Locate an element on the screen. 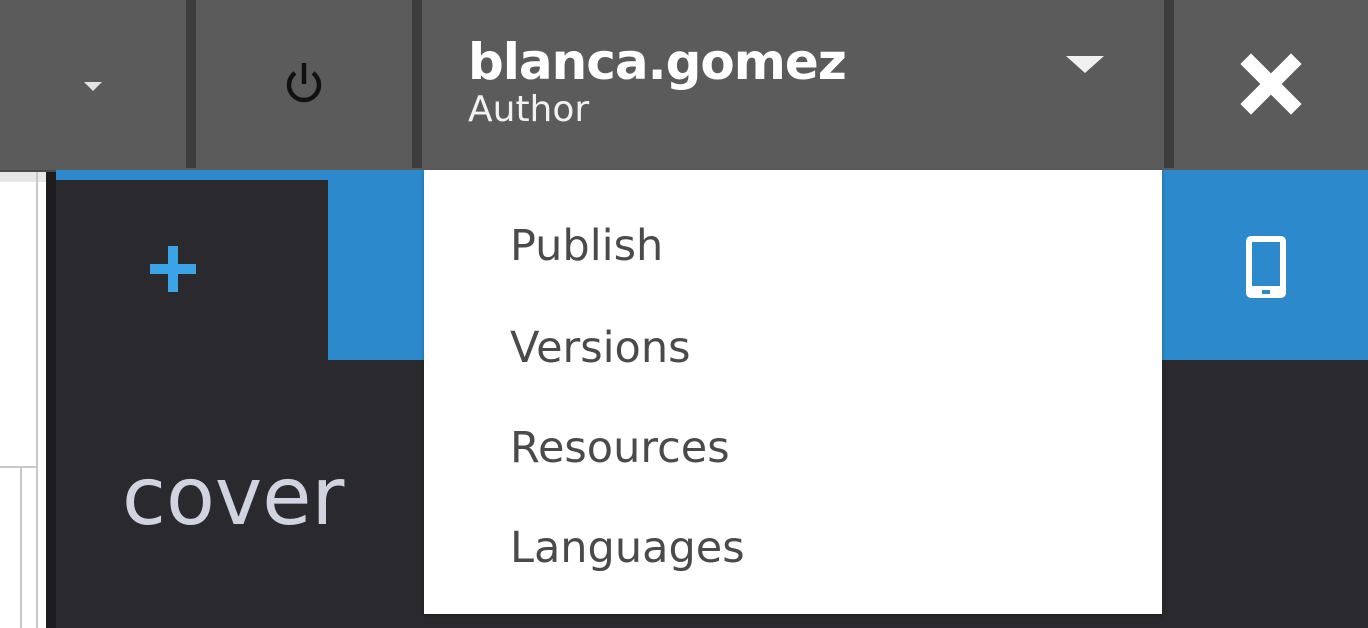 The width and height of the screenshot is (1368, 628). power-button is located at coordinates (304, 84).